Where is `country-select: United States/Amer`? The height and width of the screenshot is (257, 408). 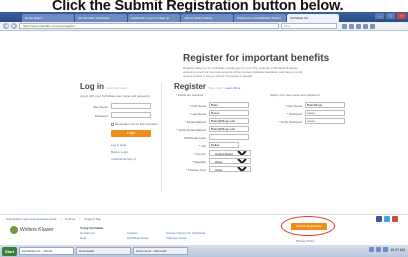
country-select: United States/Amer is located at coordinates (230, 153).